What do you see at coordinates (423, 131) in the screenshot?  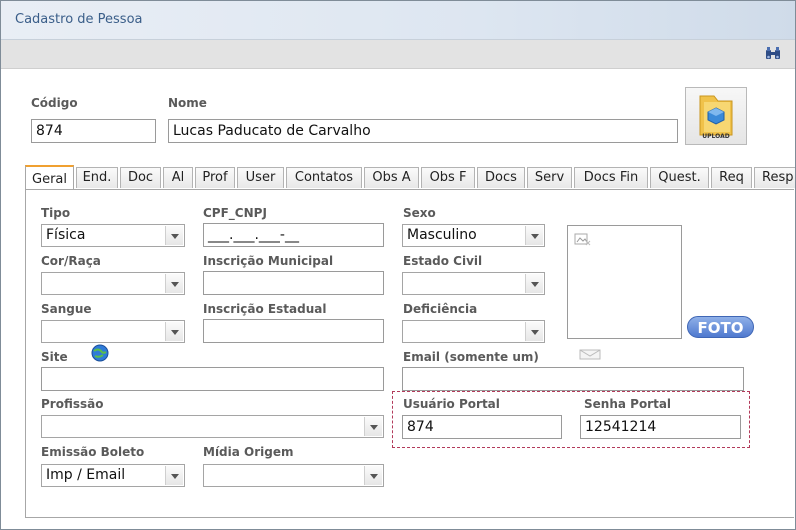 I see `nome-input: Lucas Paducato de Carvalho` at bounding box center [423, 131].